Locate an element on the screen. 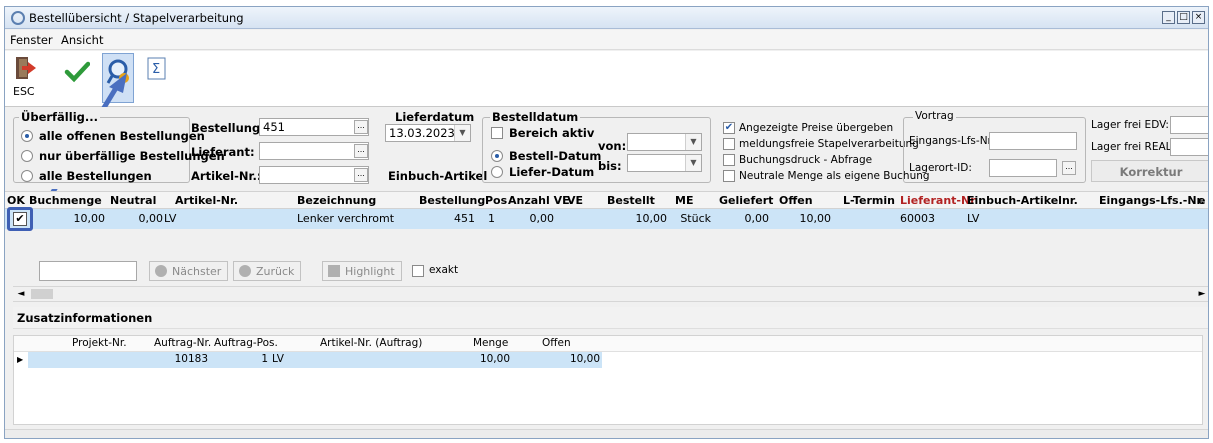  bestellung-input: 451 is located at coordinates (314, 127).